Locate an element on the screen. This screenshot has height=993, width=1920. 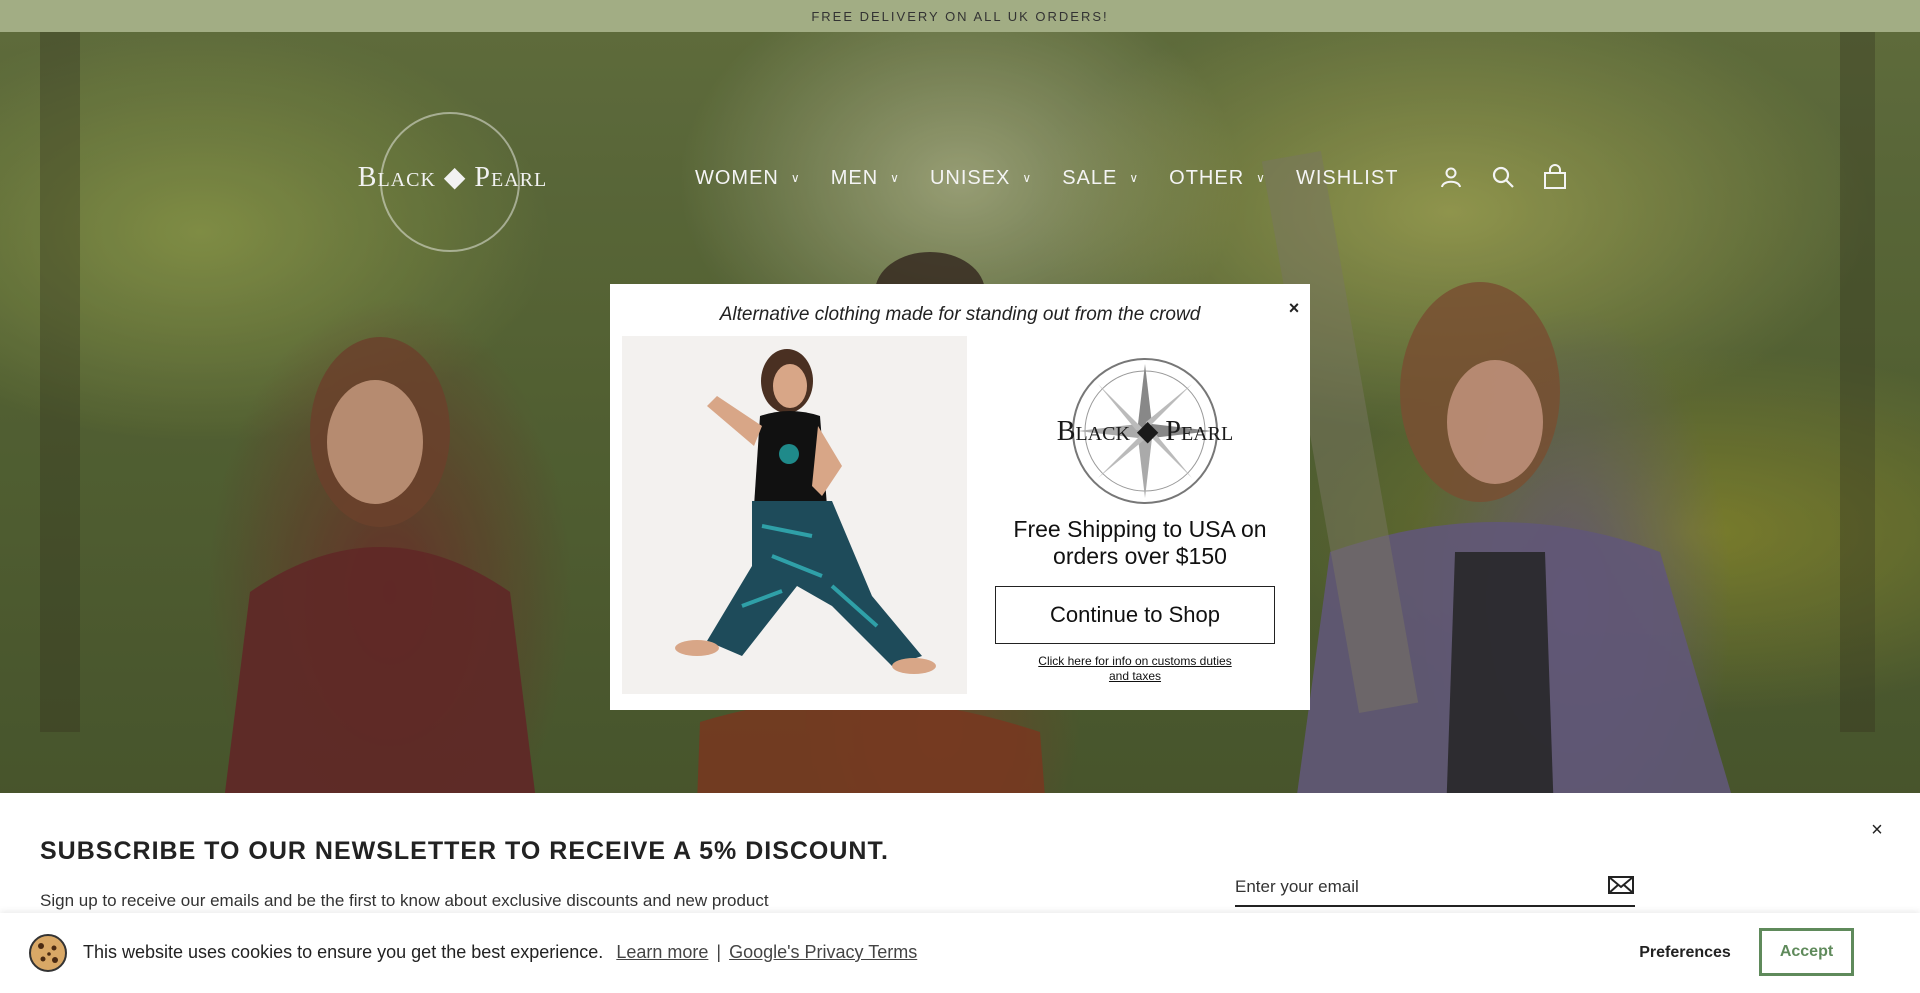
cart-icon is located at coordinates (1555, 177).